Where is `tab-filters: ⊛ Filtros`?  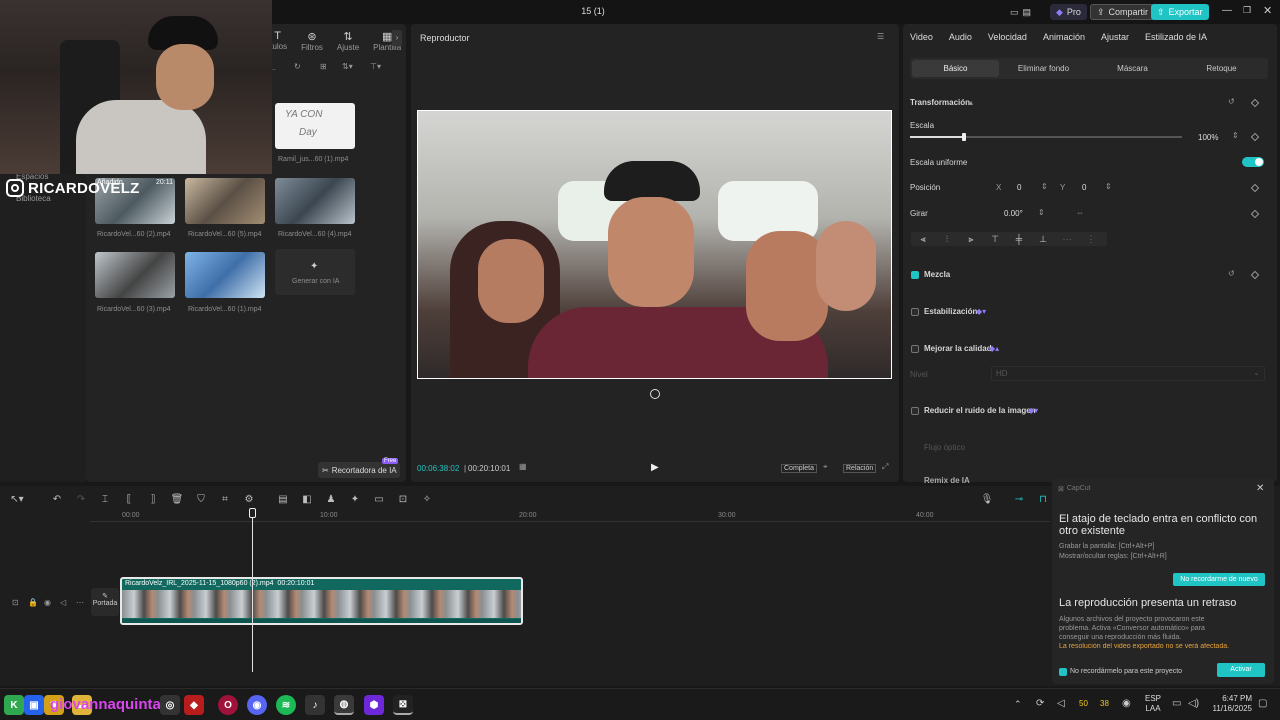 tab-filters: ⊛ Filtros is located at coordinates (312, 41).